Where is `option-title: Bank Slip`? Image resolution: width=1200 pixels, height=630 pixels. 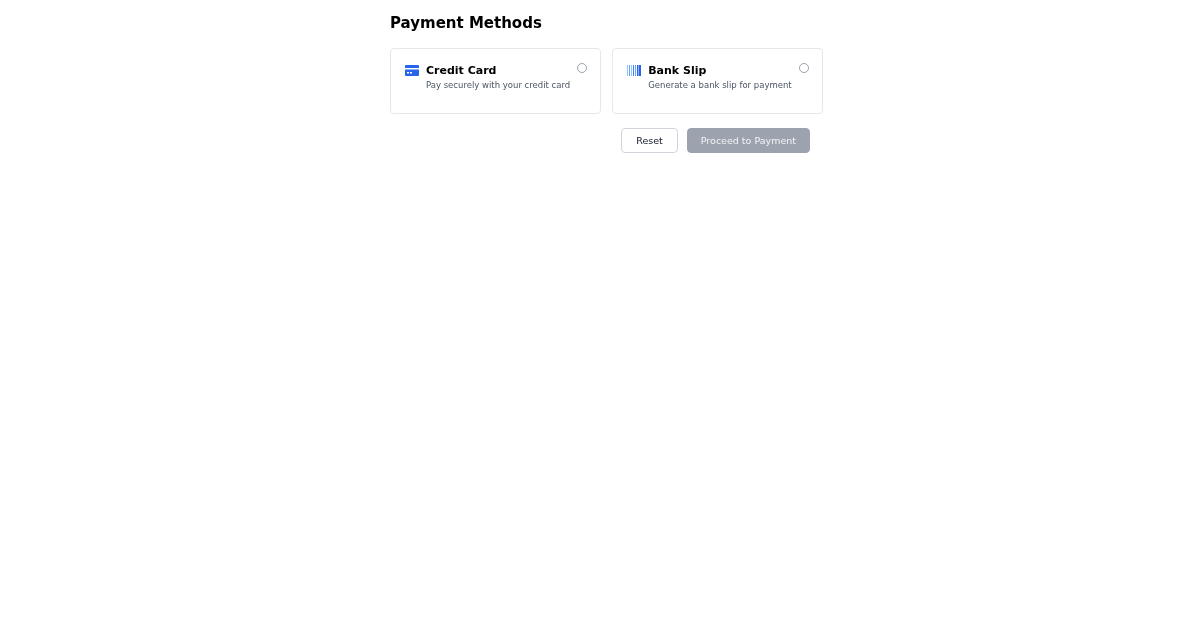
option-title: Bank Slip is located at coordinates (678, 71).